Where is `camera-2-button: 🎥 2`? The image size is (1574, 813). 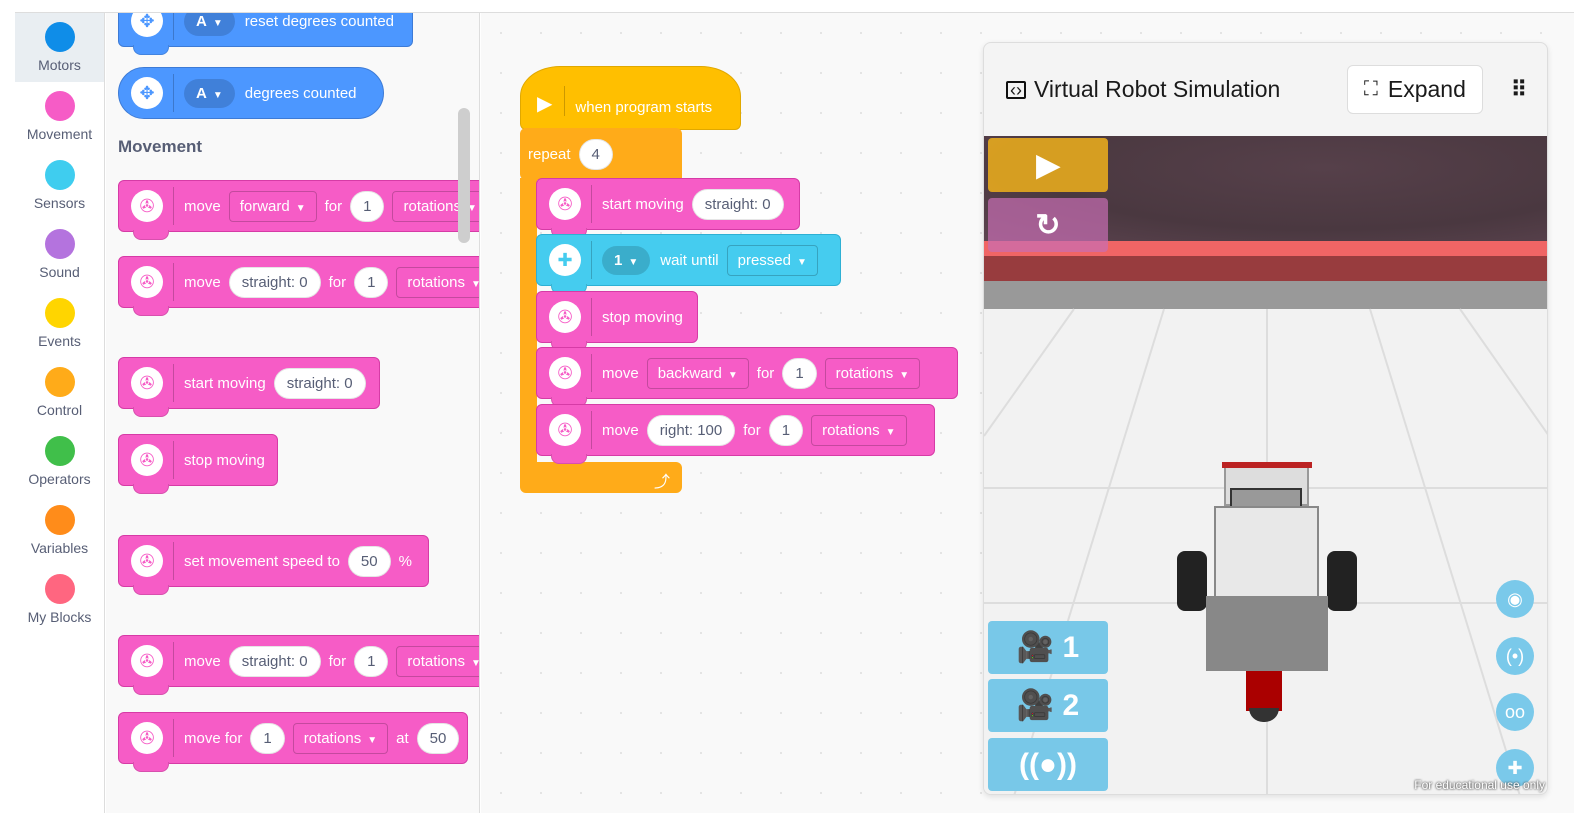
camera-2-button: 🎥 2 is located at coordinates (1048, 705).